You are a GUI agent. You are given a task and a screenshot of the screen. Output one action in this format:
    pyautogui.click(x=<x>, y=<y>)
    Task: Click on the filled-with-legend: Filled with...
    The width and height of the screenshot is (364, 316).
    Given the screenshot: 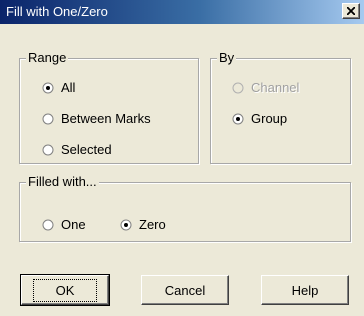 What is the action you would take?
    pyautogui.click(x=62, y=181)
    